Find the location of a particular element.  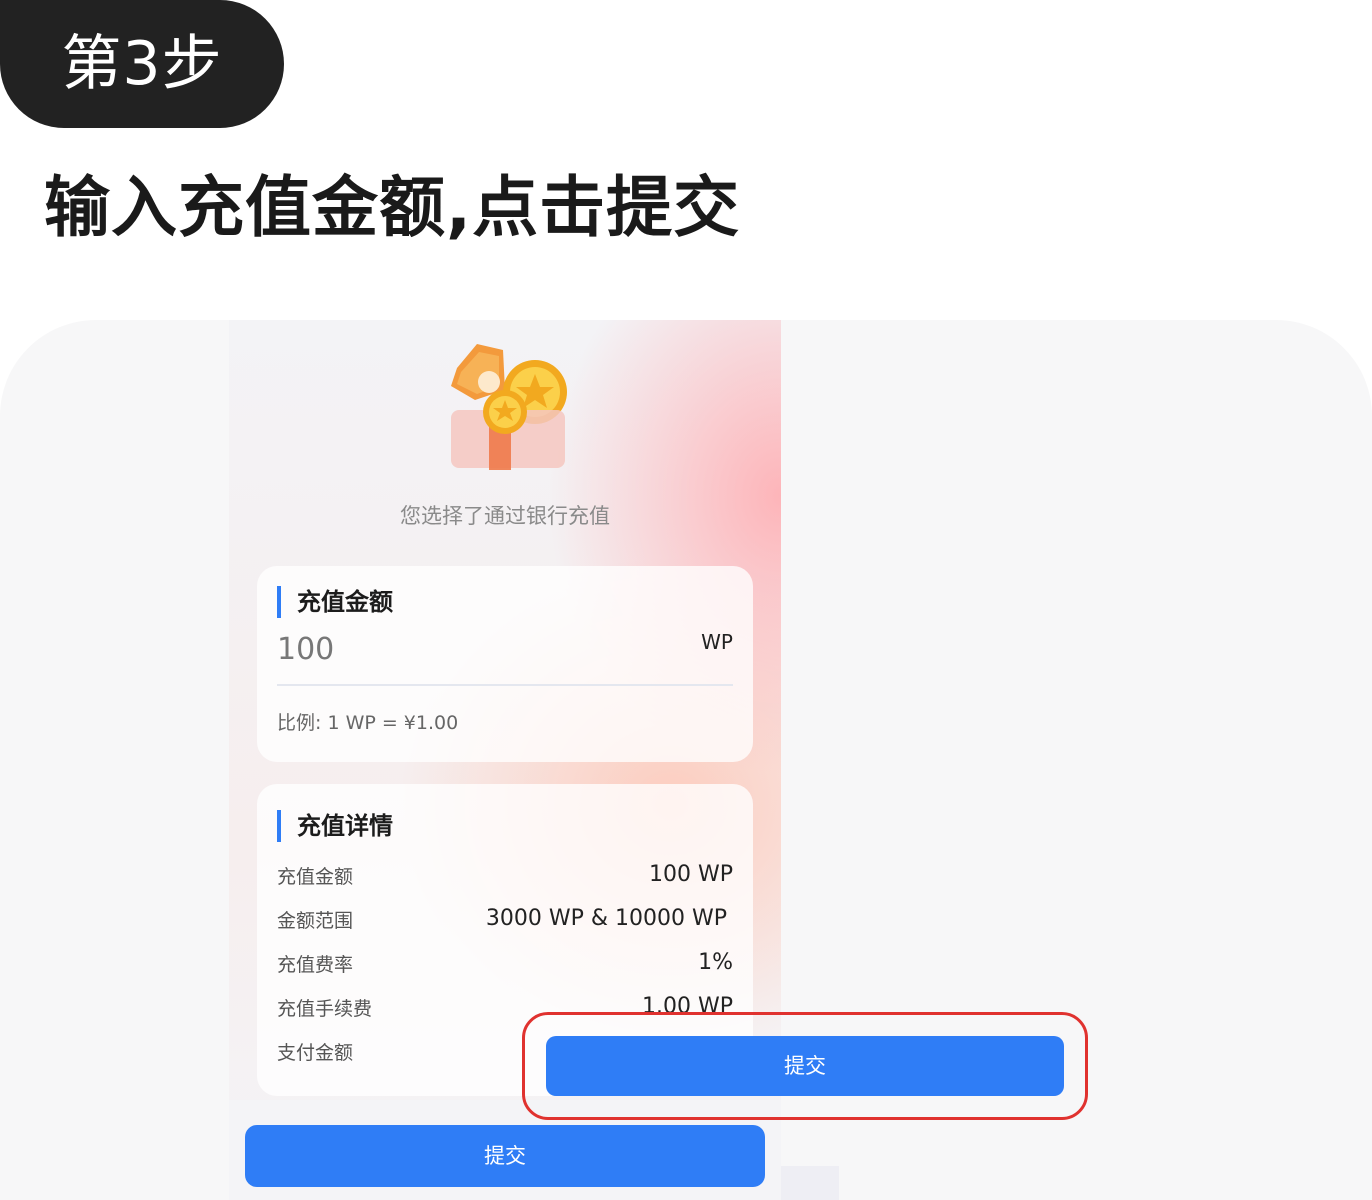

detail-row: 金额范围 3000 WP & 10000 WP is located at coordinates (505, 921).